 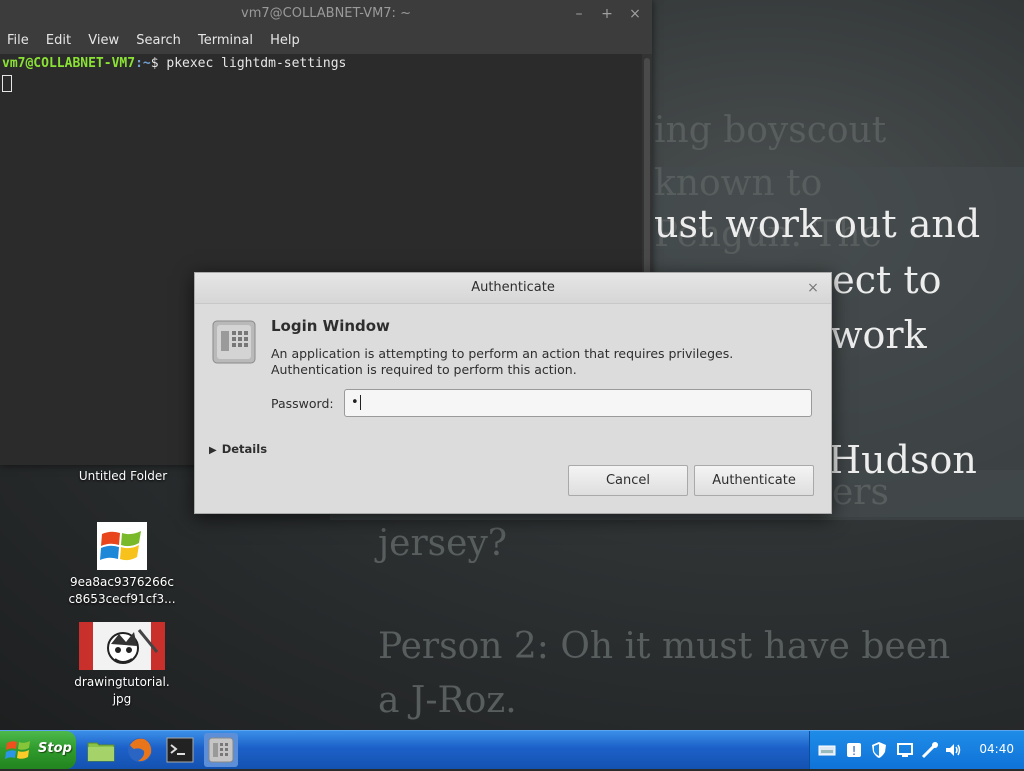 I want to click on terminal-title: vm7@COLLABNET-VM7: ~, so click(x=326, y=13).